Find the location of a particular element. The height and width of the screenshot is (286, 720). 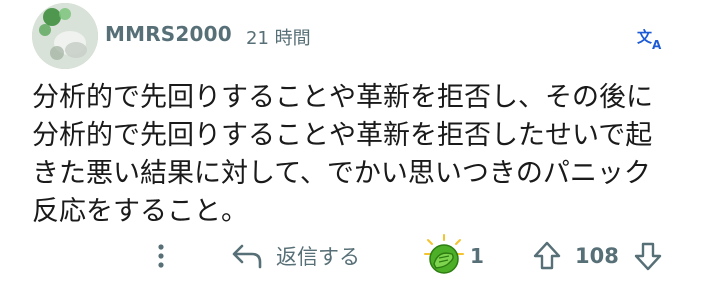

author-username: MMRS2000 is located at coordinates (168, 34).